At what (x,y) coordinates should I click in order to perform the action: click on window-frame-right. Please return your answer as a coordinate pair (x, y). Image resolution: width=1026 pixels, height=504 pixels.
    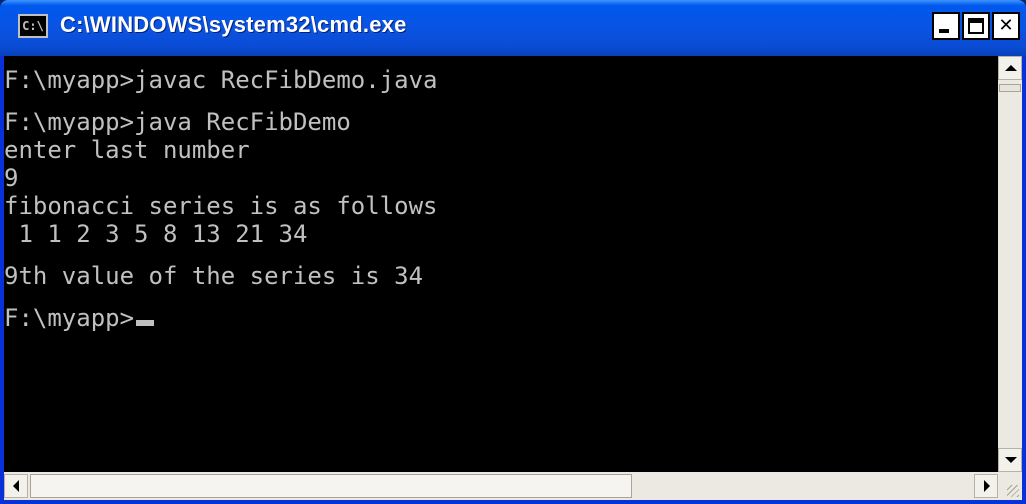
    Looking at the image, I should click on (1024, 280).